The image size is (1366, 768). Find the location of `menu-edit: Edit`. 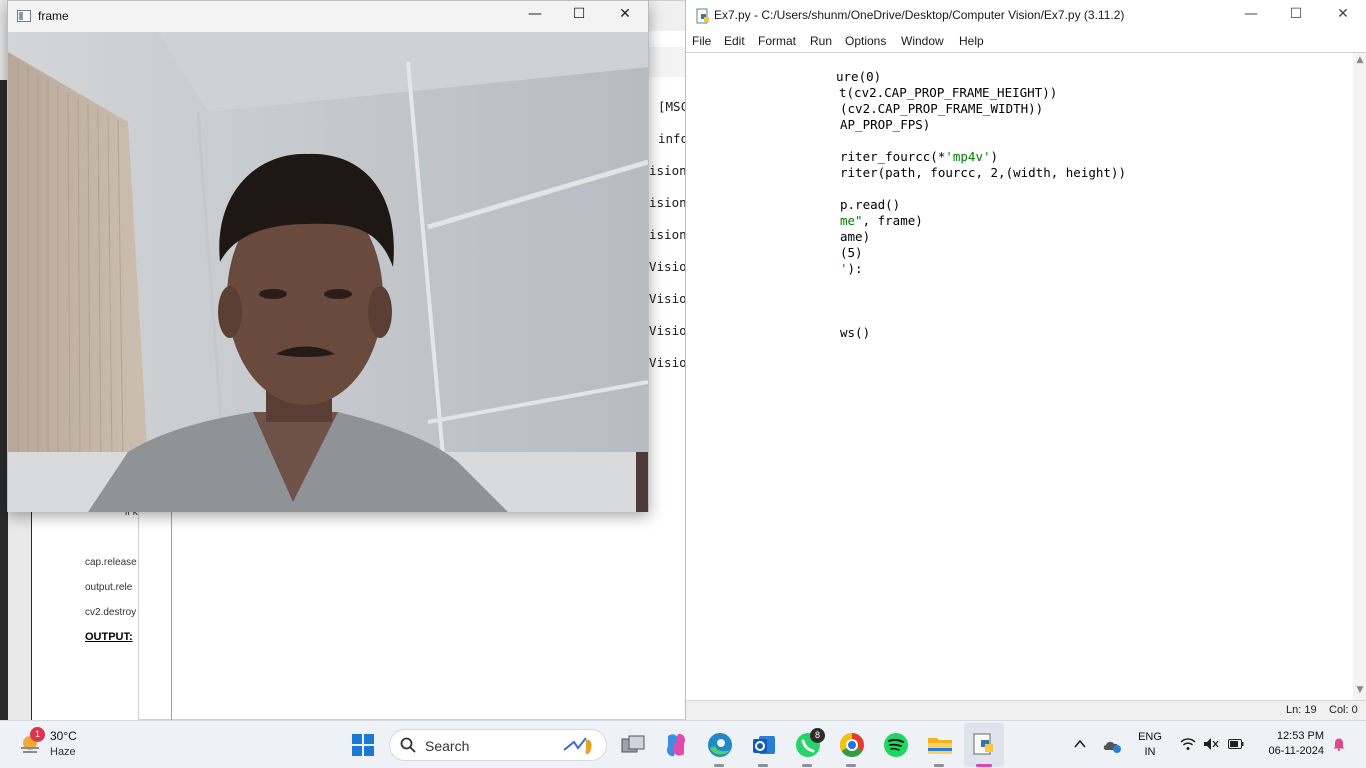

menu-edit: Edit is located at coordinates (734, 41).